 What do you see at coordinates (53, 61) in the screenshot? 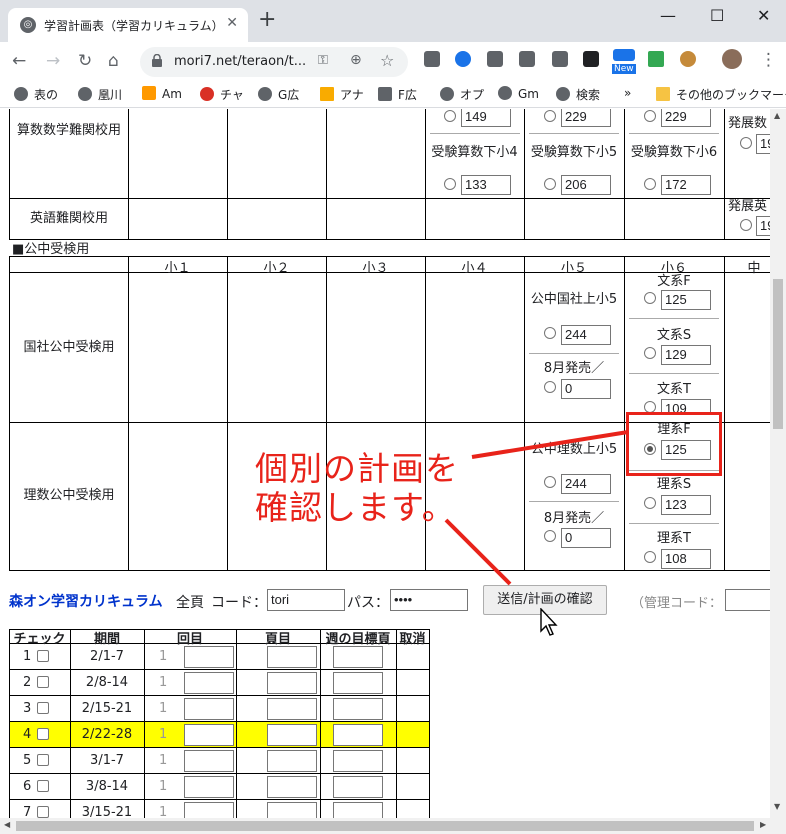
I see `forward-icon: →` at bounding box center [53, 61].